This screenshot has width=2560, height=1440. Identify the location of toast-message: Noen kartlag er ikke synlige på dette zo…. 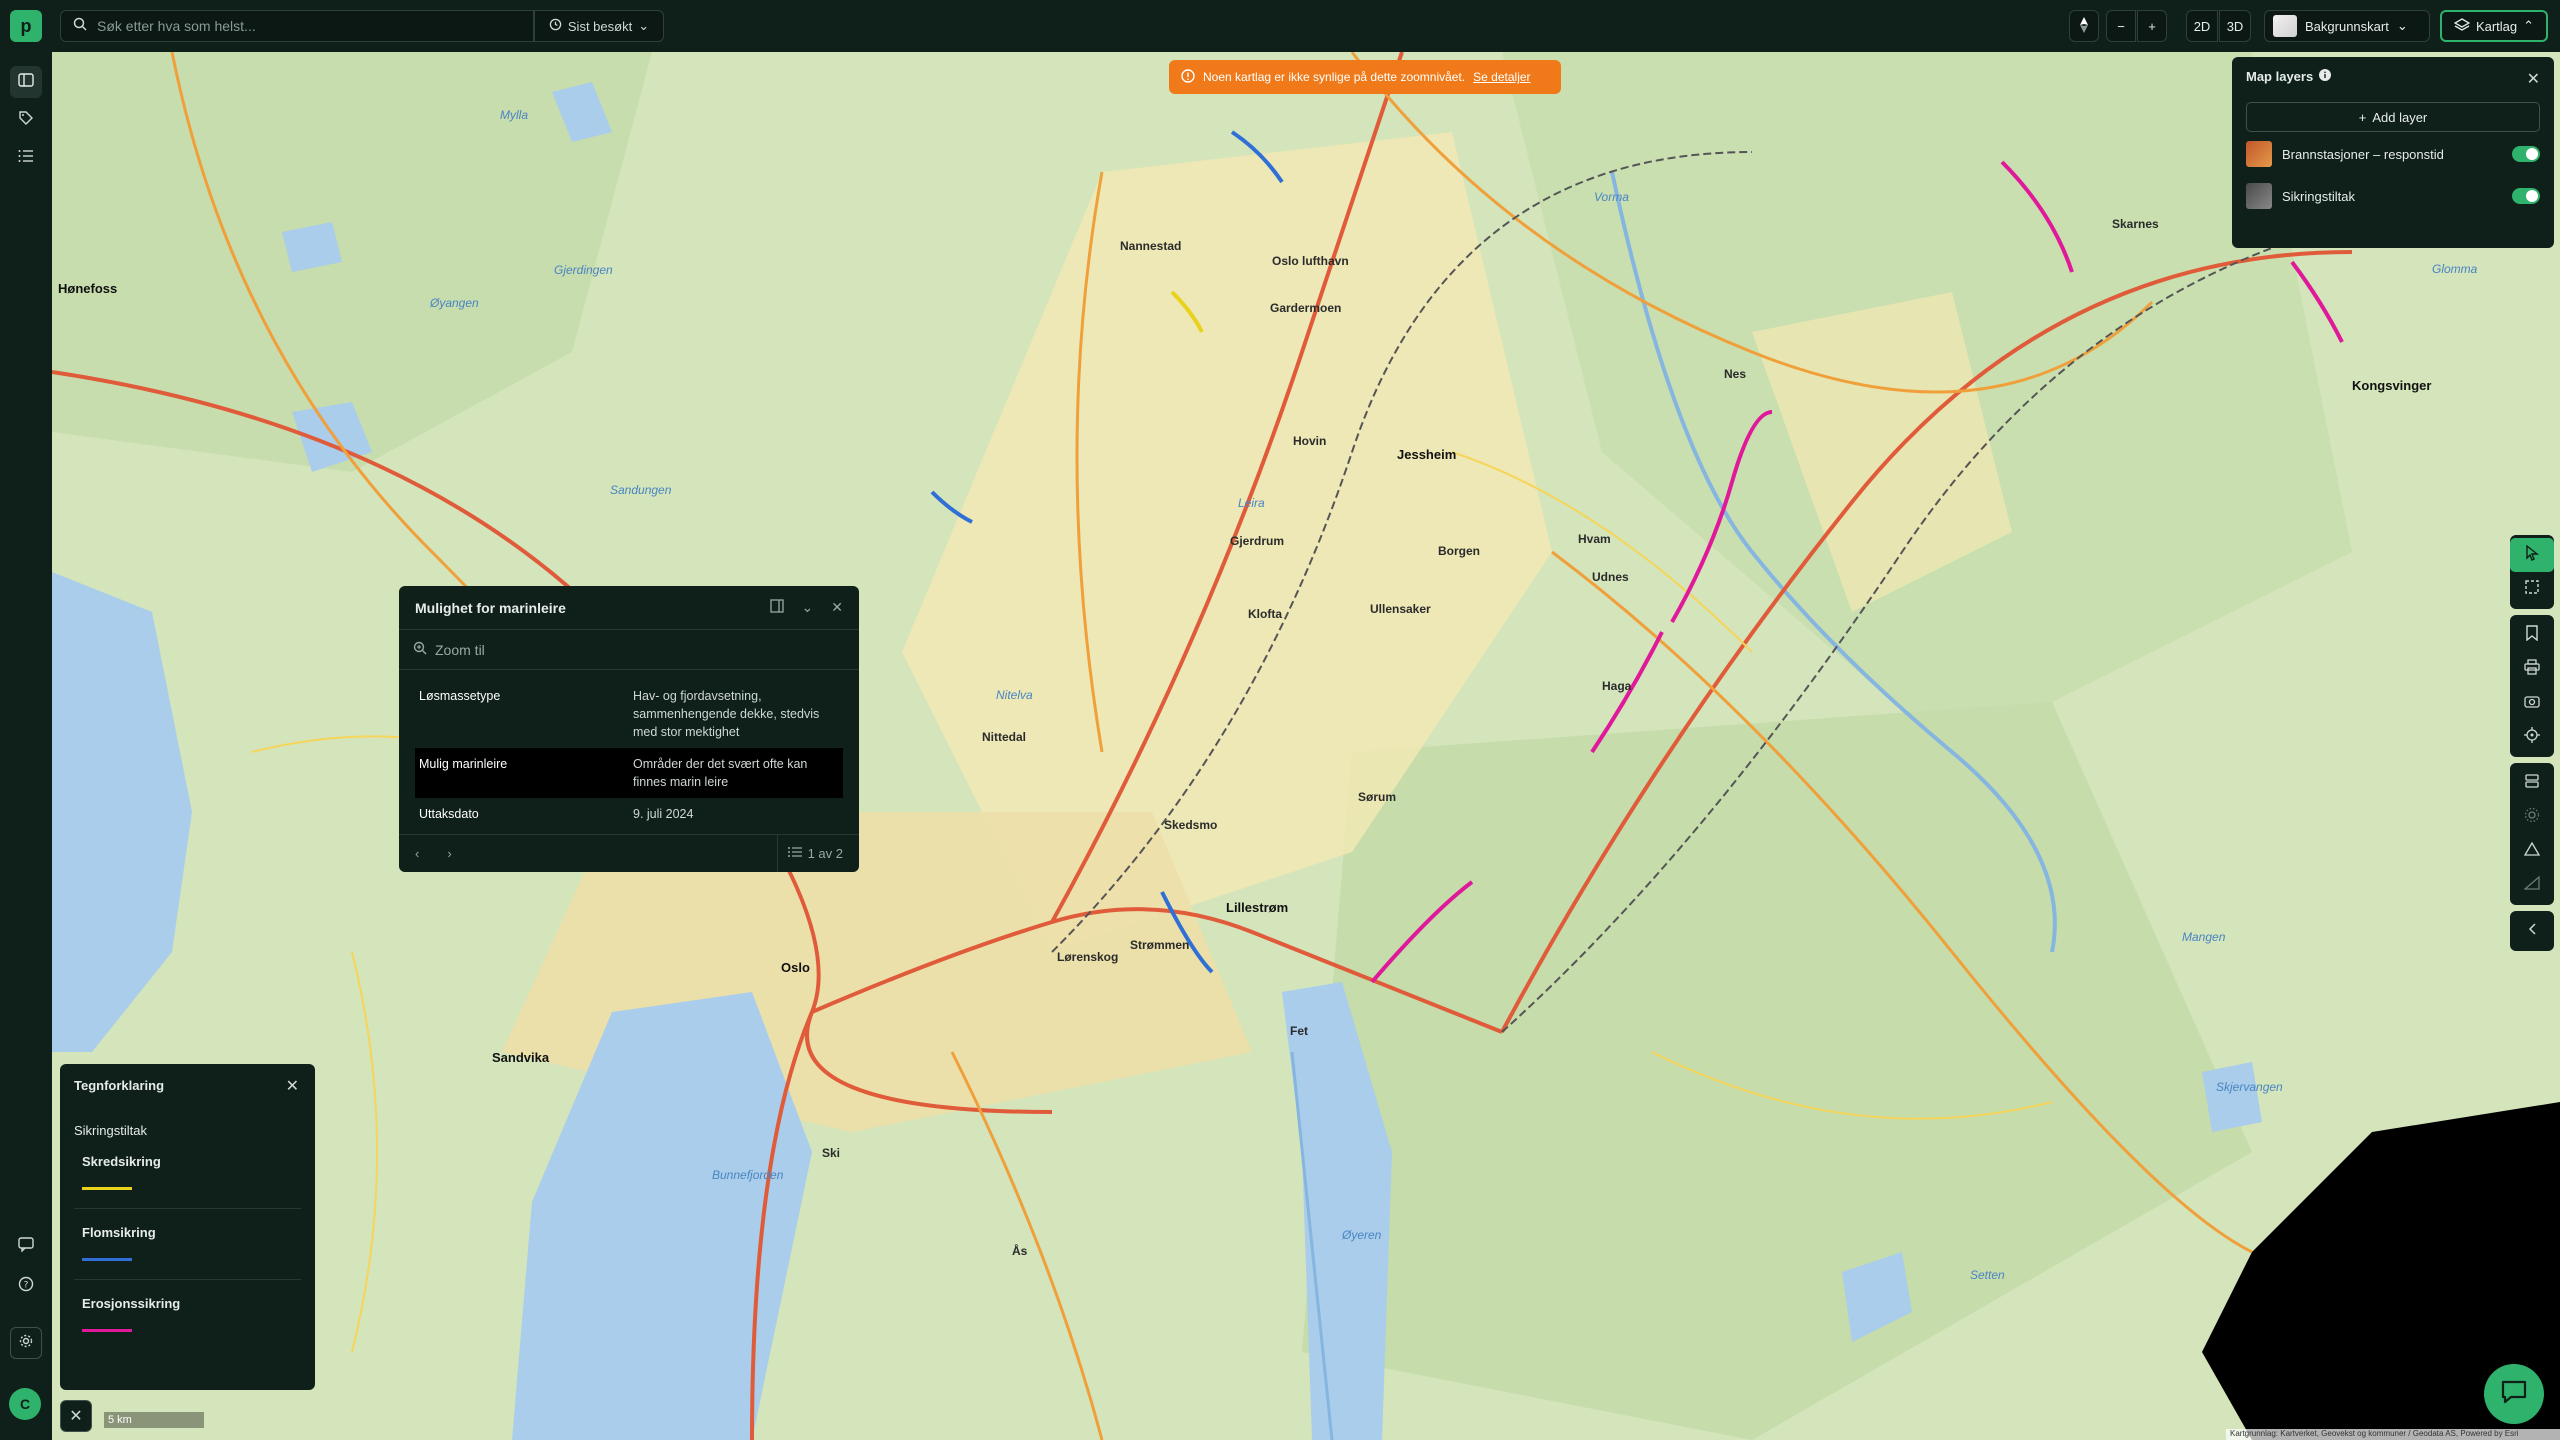
(1334, 77).